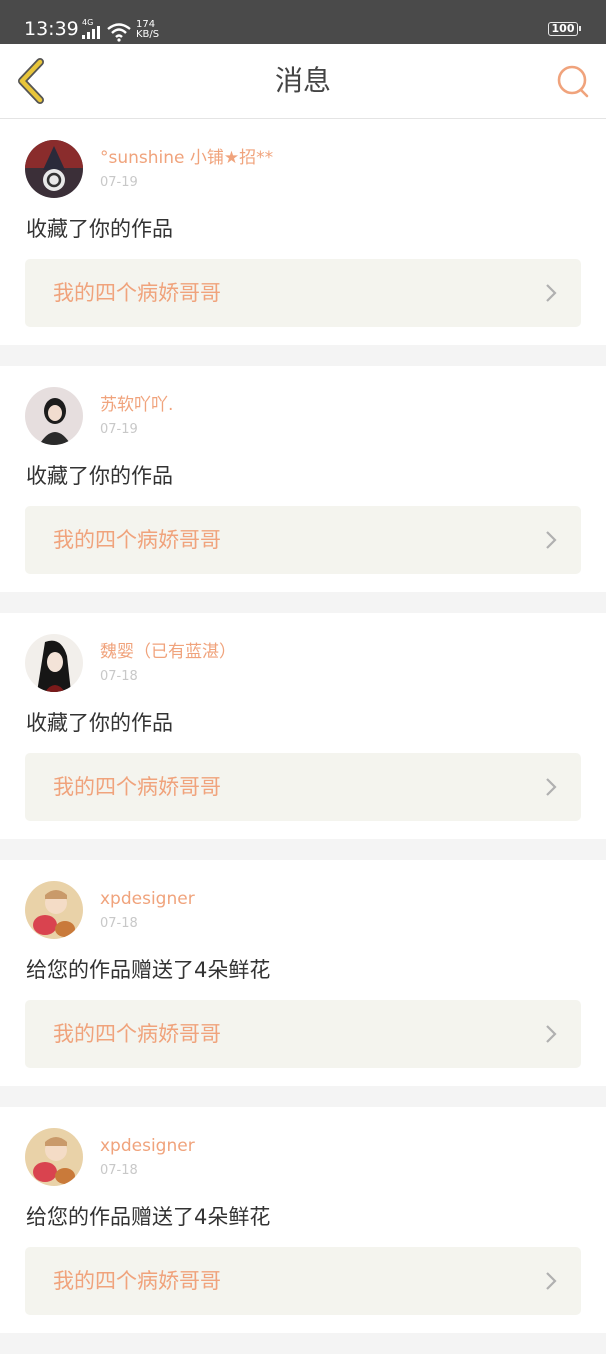 This screenshot has width=606, height=1354. What do you see at coordinates (51, 29) in the screenshot?
I see `status-time: 13:39` at bounding box center [51, 29].